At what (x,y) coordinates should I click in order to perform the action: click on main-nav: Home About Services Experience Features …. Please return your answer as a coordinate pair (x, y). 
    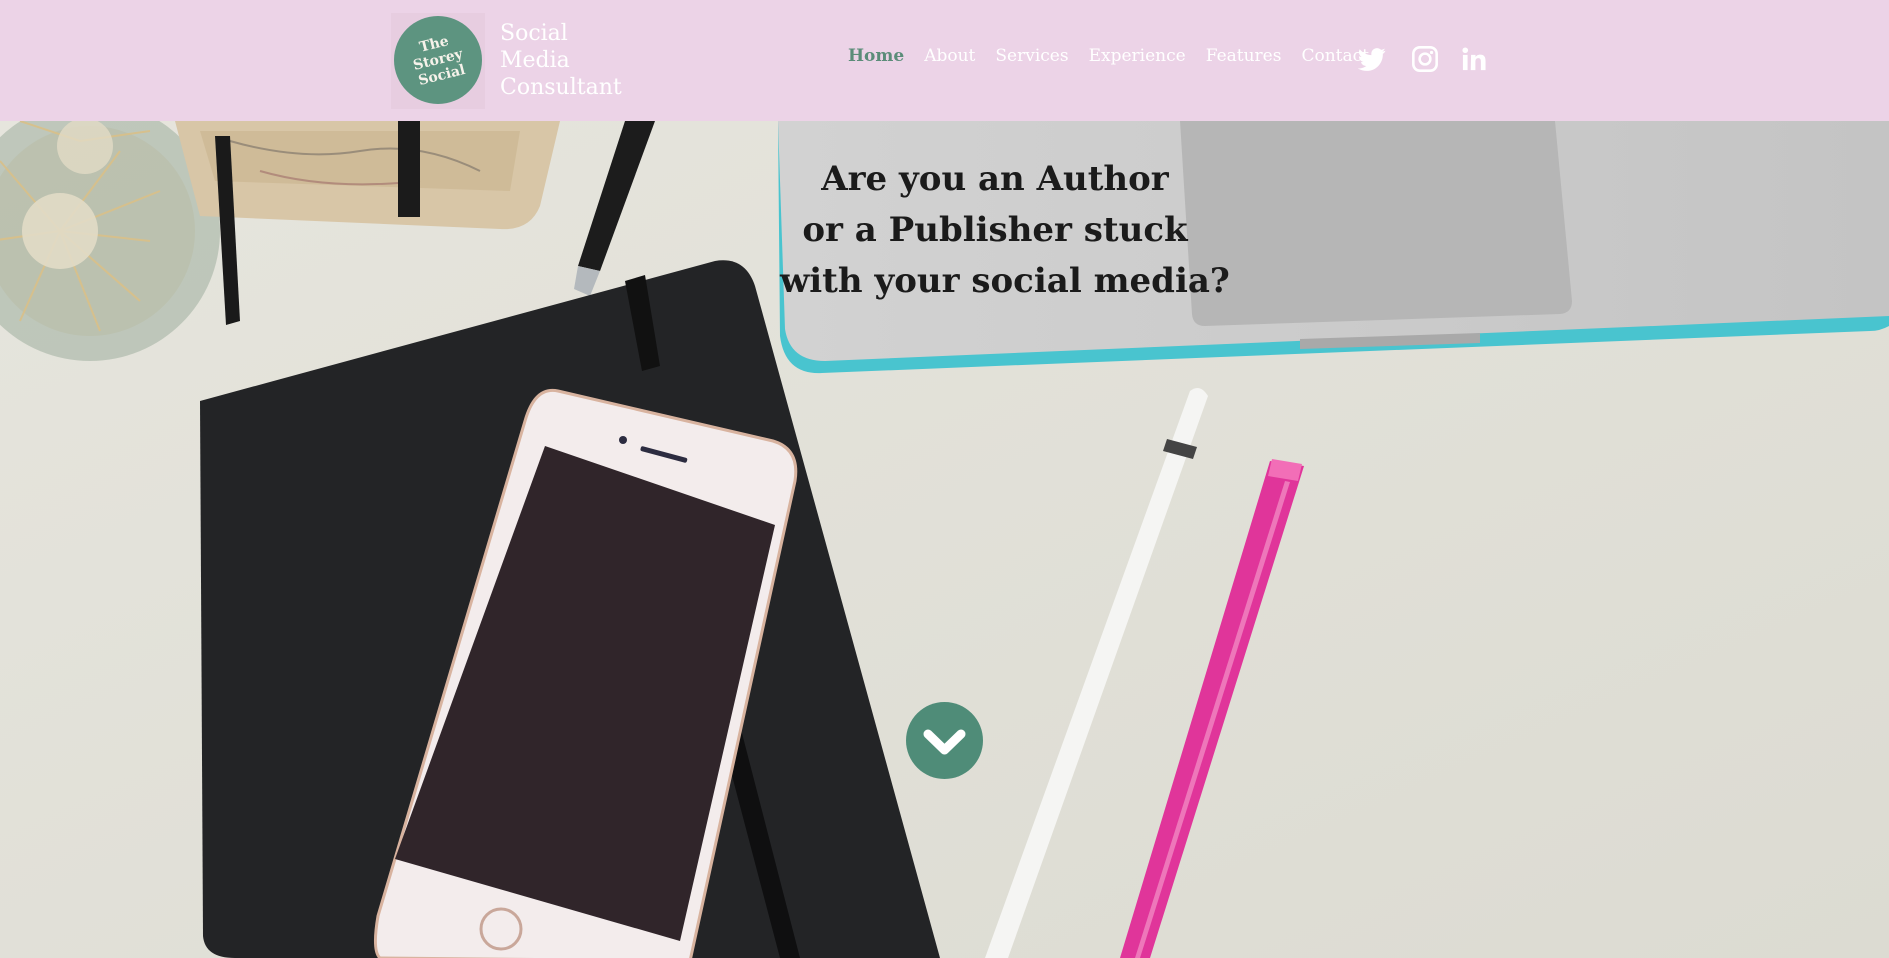
    Looking at the image, I should click on (1118, 56).